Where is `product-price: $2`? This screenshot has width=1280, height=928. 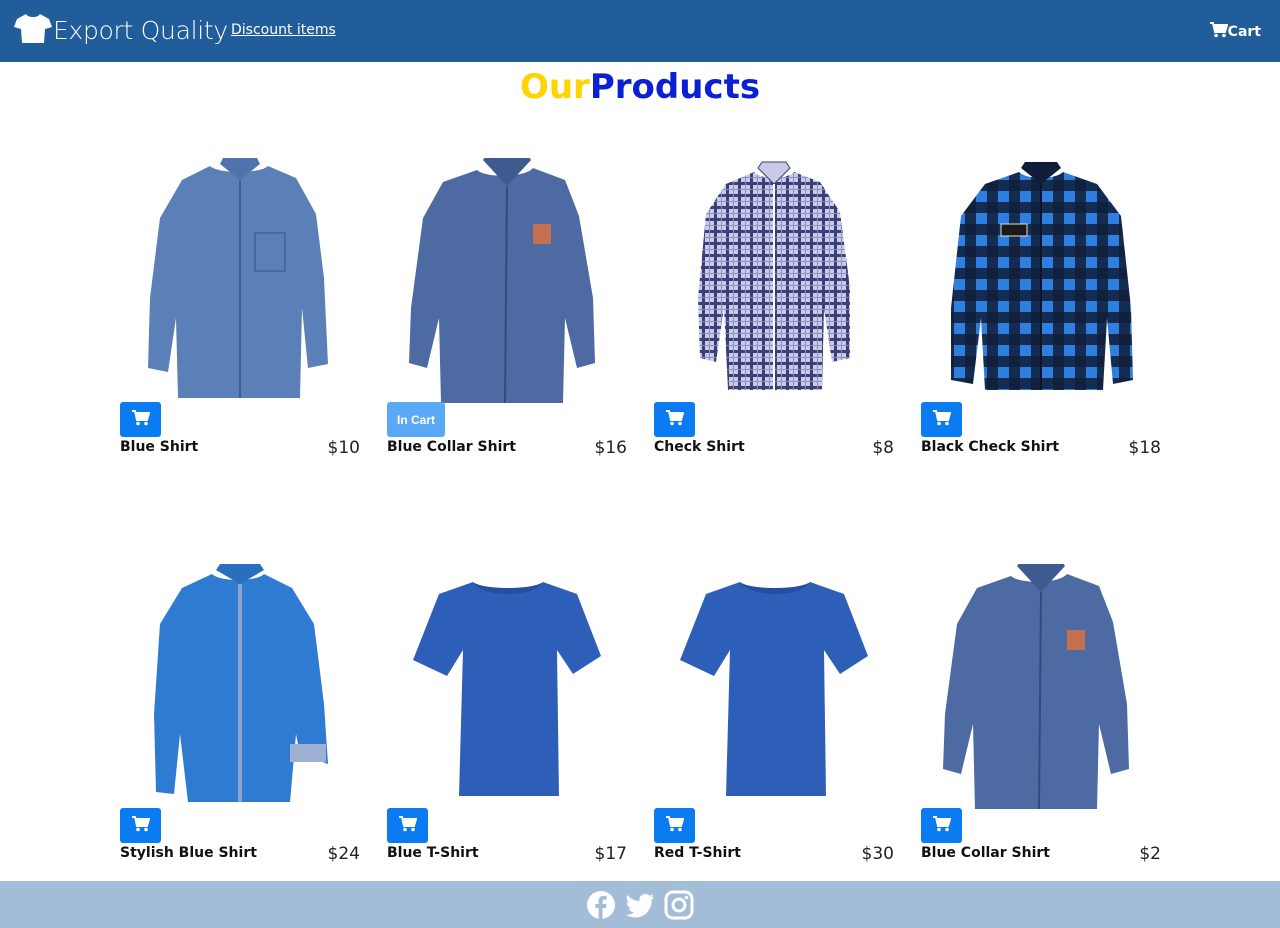
product-price: $2 is located at coordinates (1150, 854).